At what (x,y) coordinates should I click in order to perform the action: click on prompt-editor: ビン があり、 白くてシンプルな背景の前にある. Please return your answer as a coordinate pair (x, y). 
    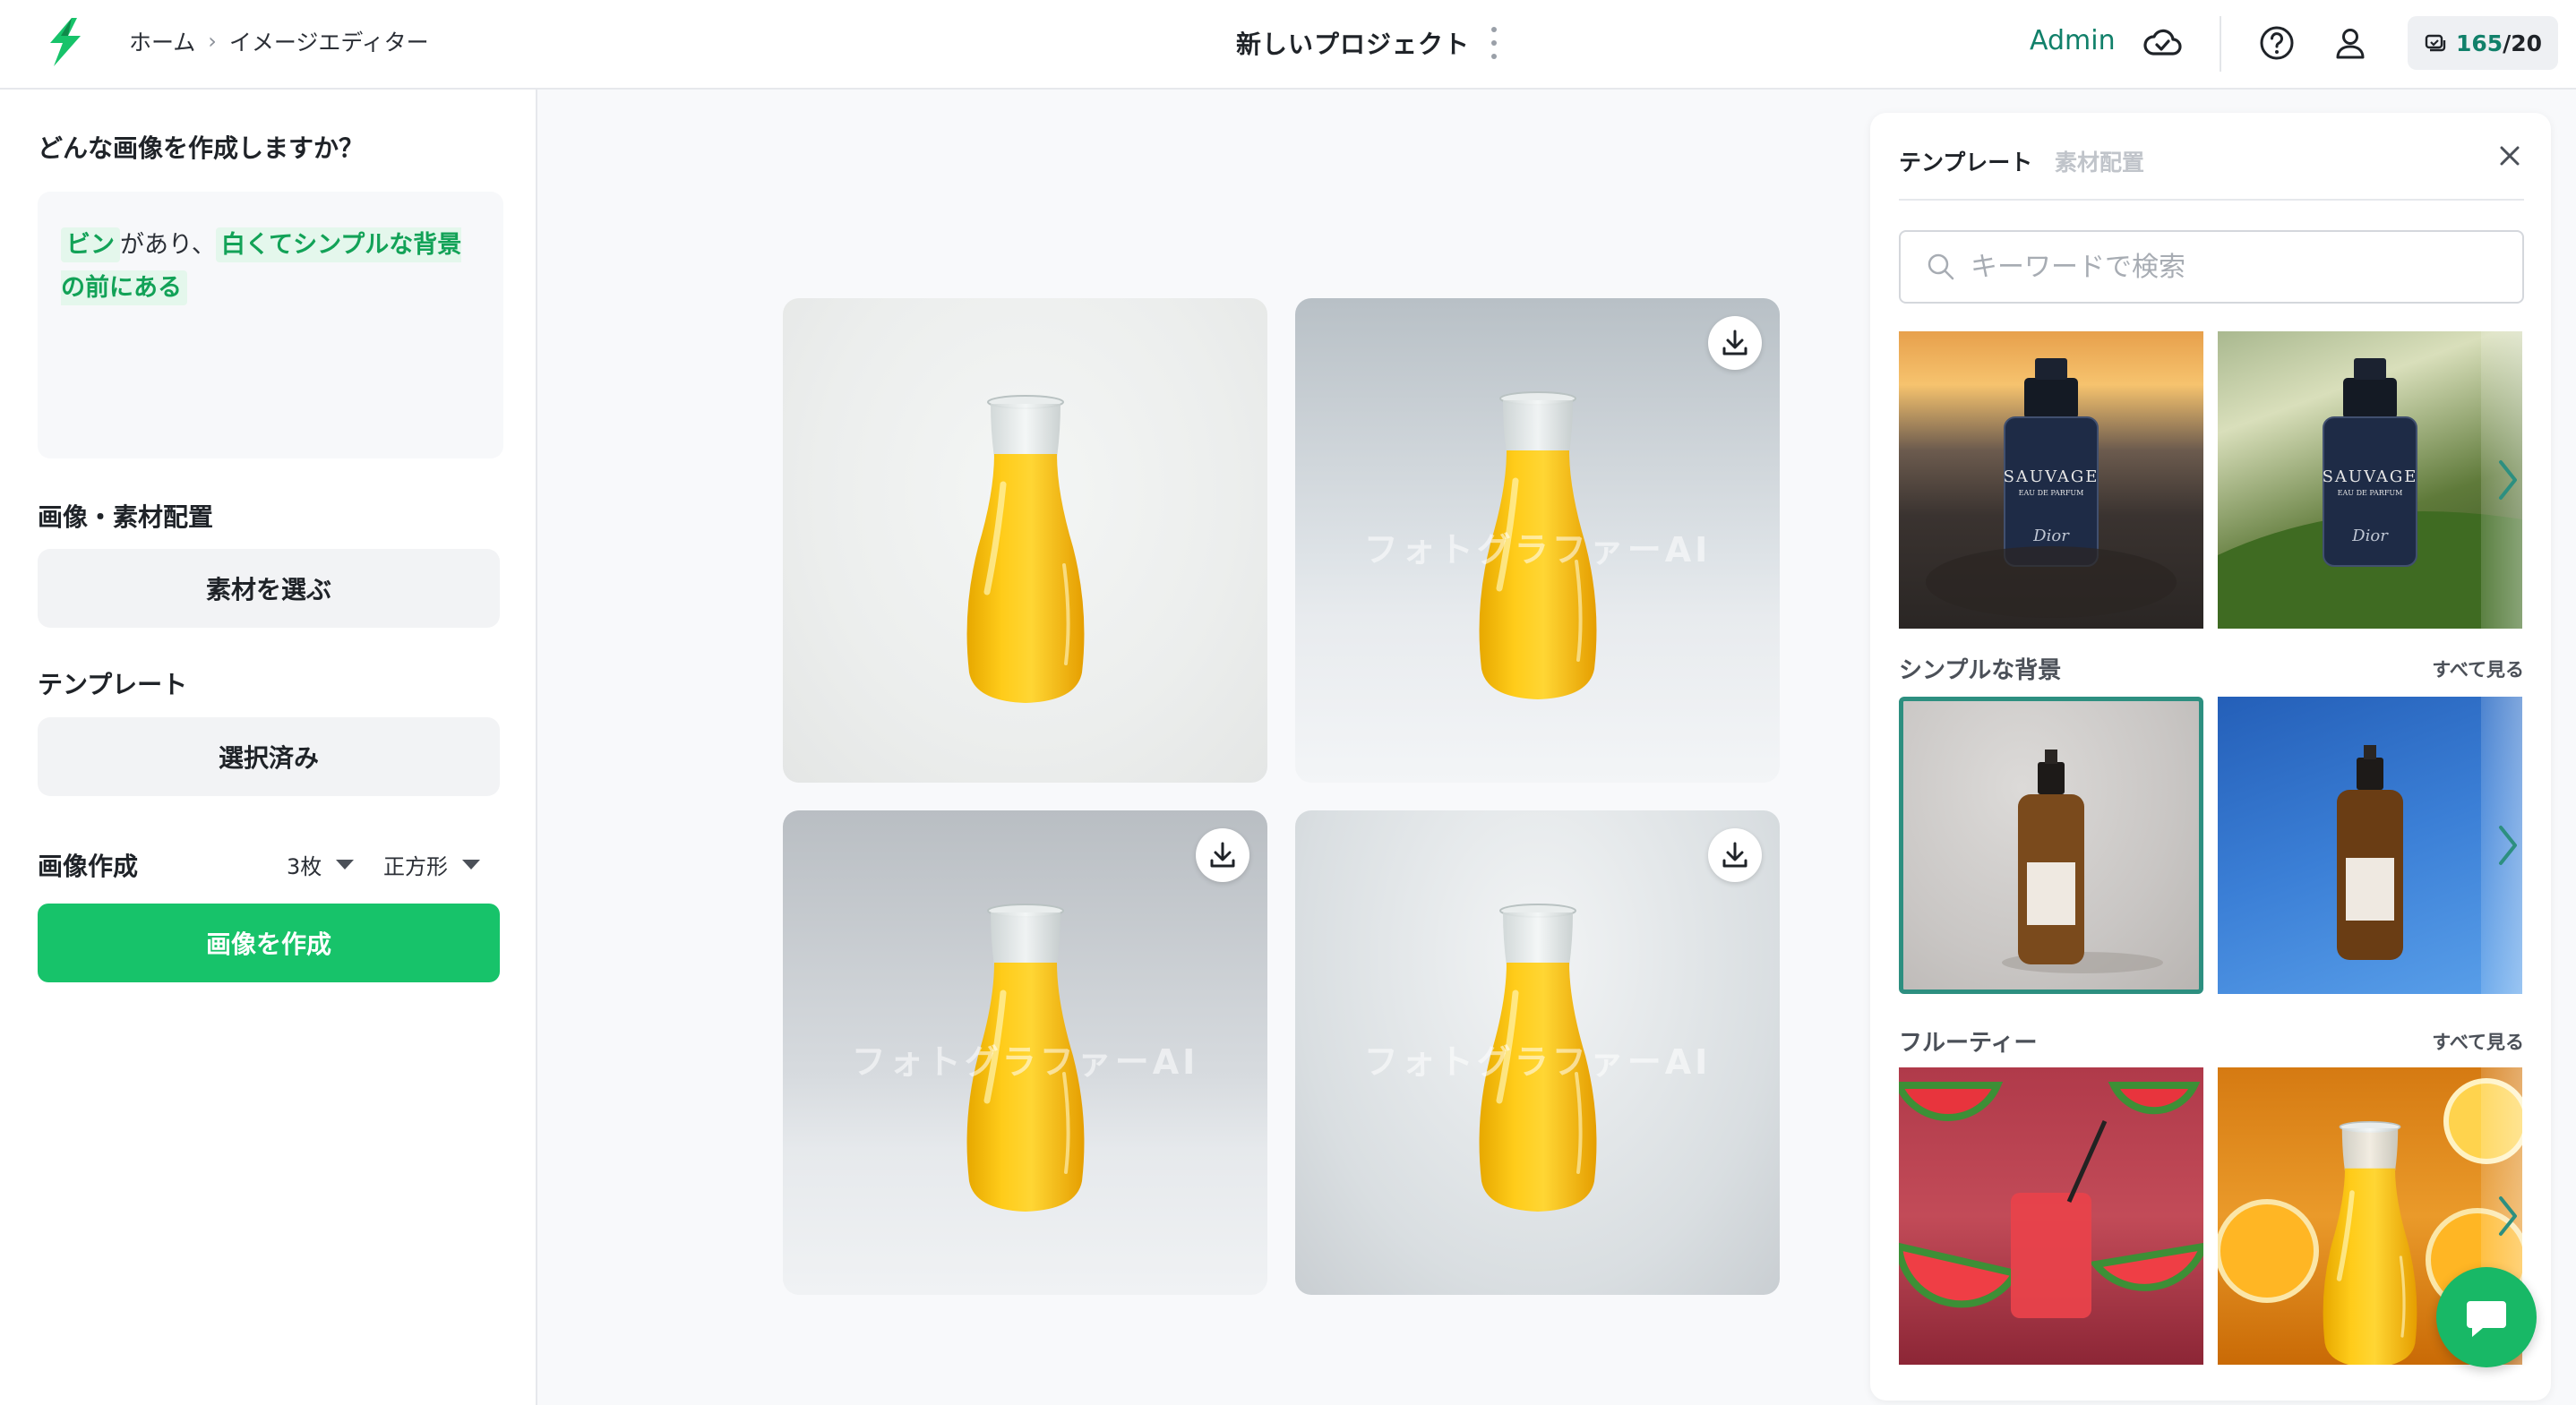
    Looking at the image, I should click on (270, 325).